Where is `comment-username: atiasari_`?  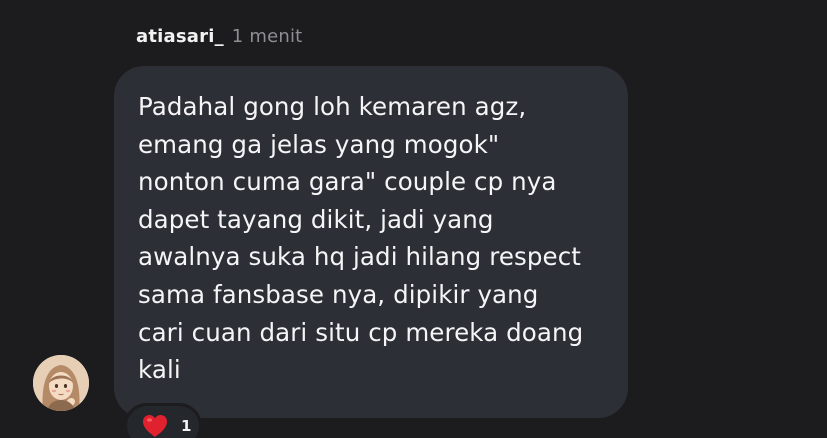
comment-username: atiasari_ is located at coordinates (180, 36).